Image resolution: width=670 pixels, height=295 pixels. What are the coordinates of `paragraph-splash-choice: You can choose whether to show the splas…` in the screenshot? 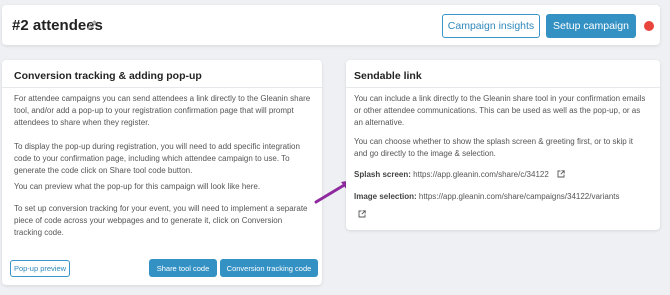 It's located at (493, 148).